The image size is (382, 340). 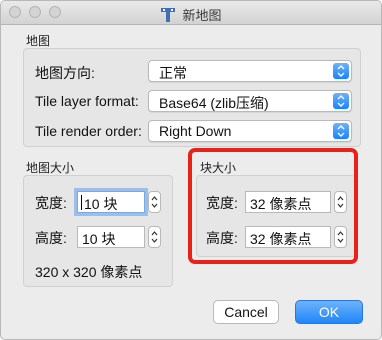 I want to click on map-width-input: 10 块, so click(x=111, y=202).